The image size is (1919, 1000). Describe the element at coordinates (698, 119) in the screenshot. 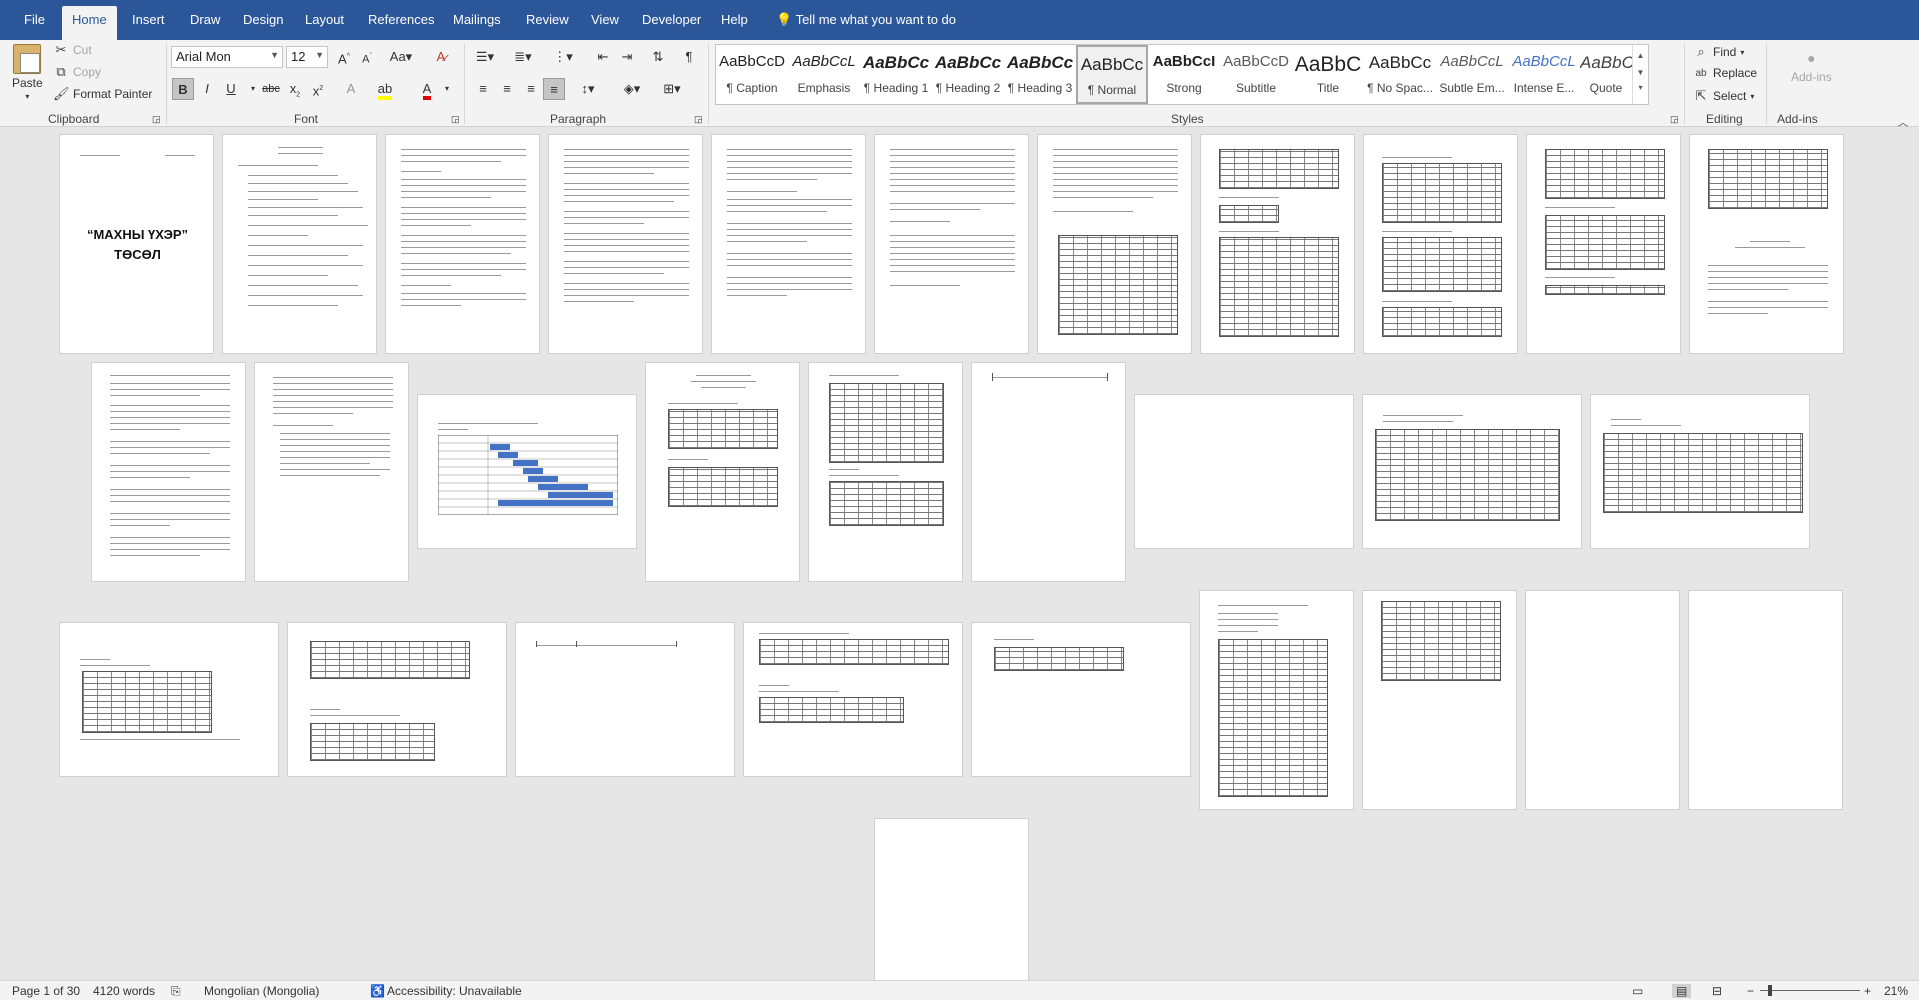

I see `paragraph-launcher-icon: ◲` at that location.